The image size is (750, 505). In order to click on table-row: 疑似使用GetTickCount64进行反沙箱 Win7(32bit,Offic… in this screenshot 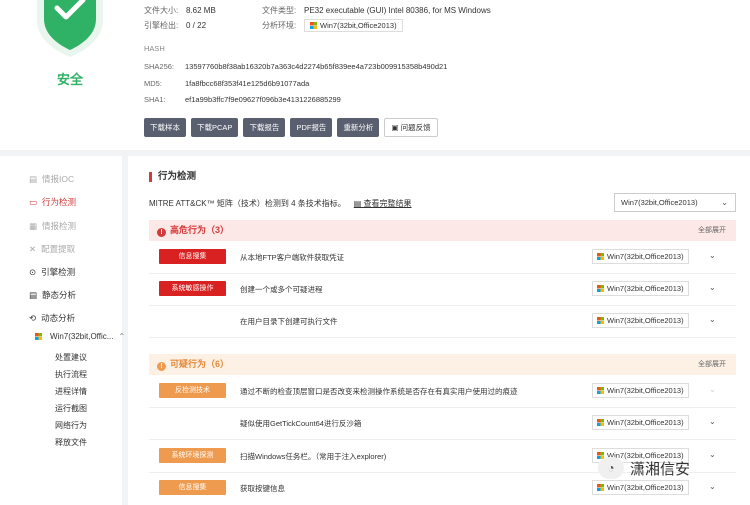, I will do `click(442, 424)`.